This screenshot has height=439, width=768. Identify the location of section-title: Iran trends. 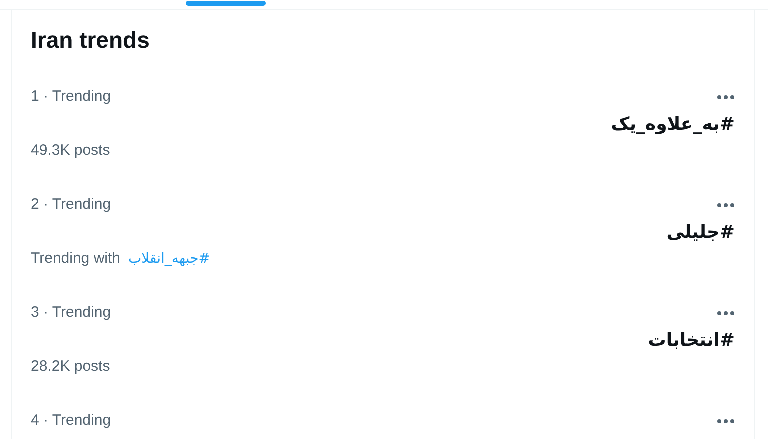
(91, 40).